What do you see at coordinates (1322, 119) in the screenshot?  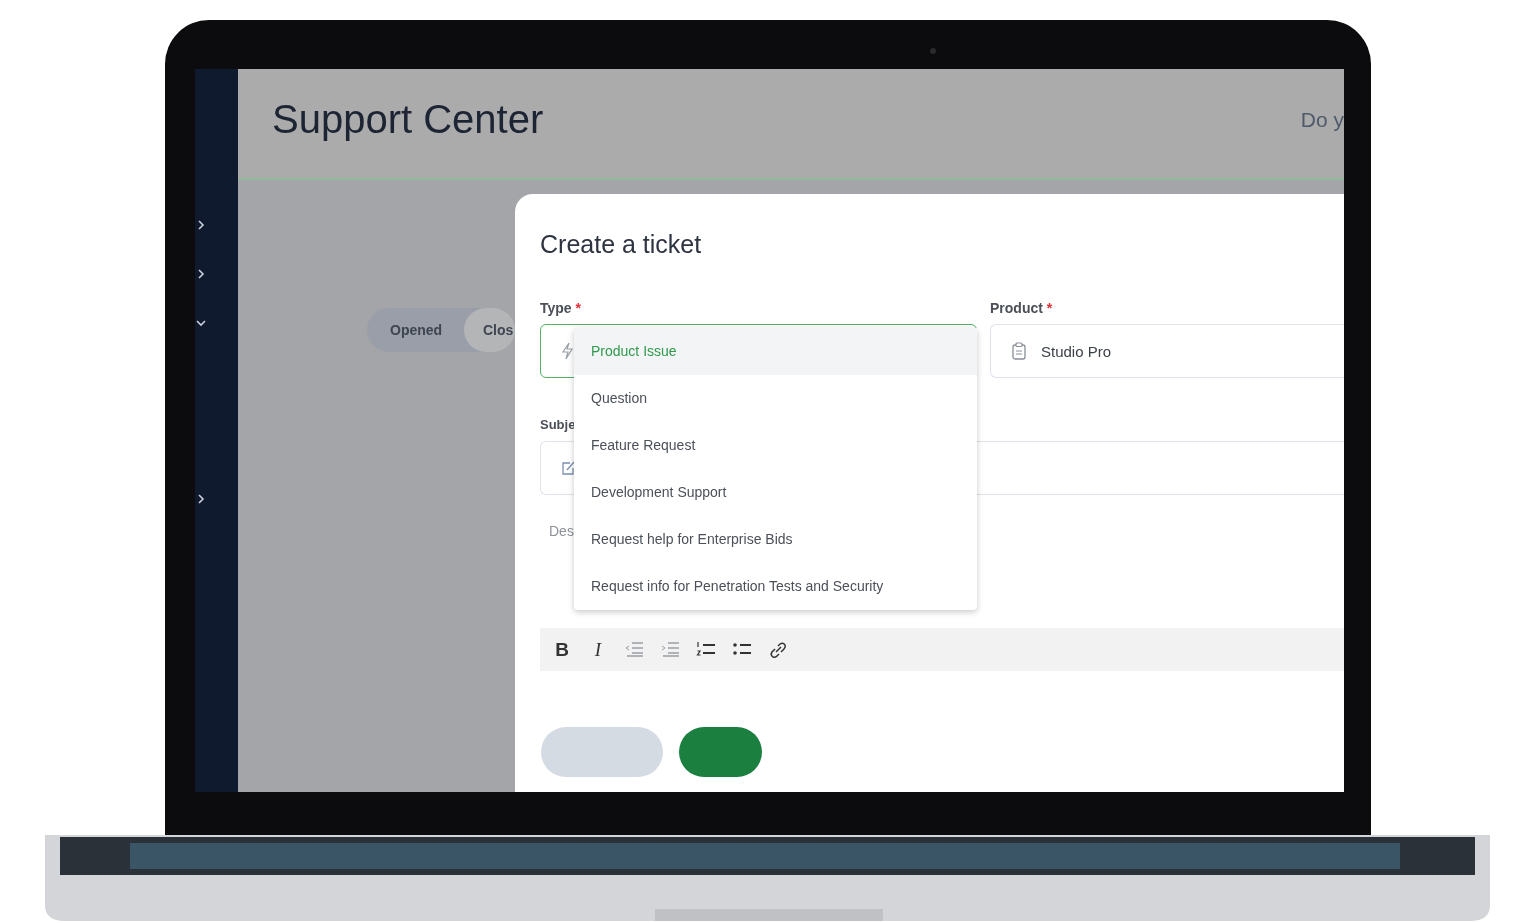 I see `header-text: Do y` at bounding box center [1322, 119].